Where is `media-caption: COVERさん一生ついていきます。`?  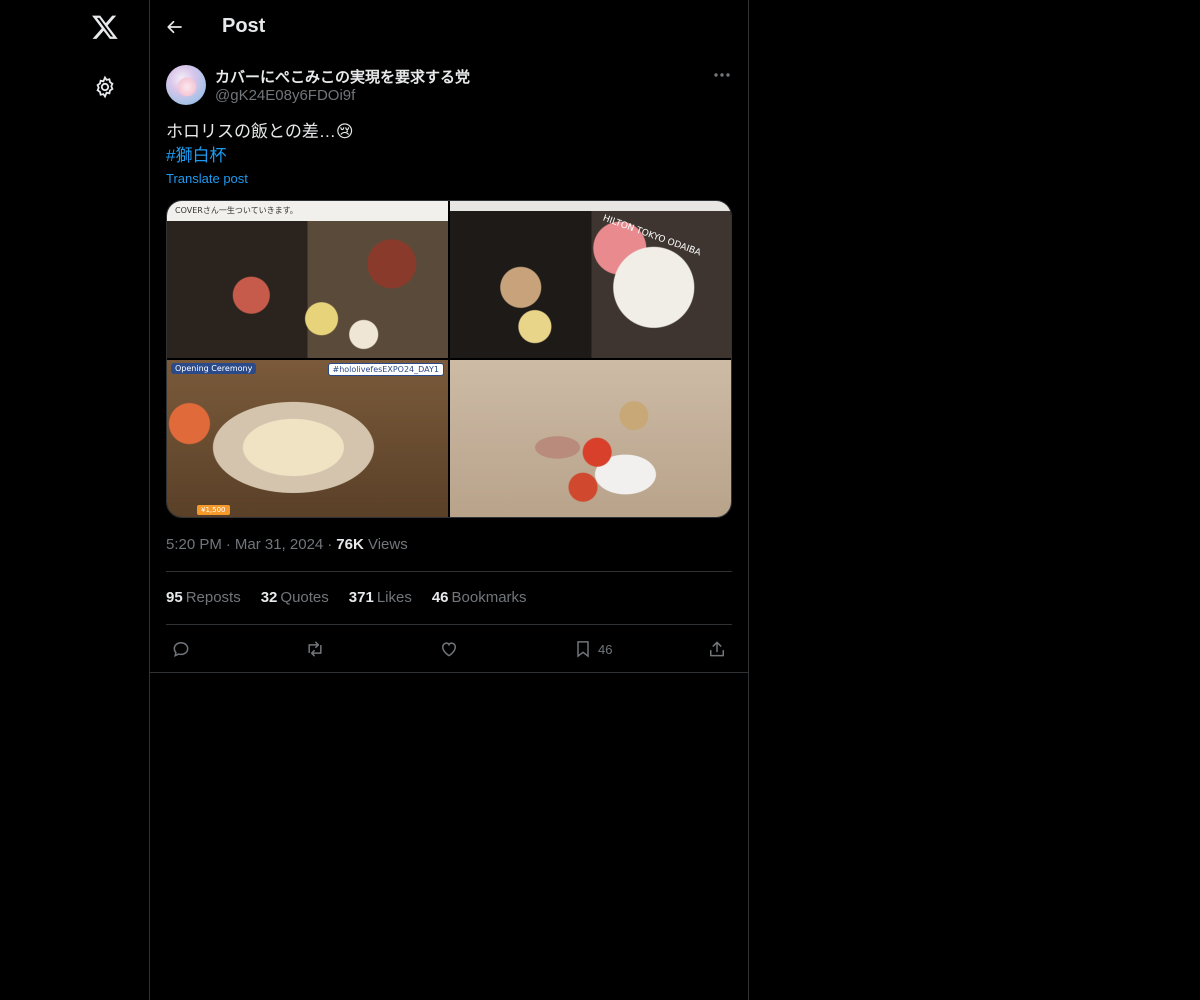 media-caption: COVERさん一生ついていきます。 is located at coordinates (236, 210).